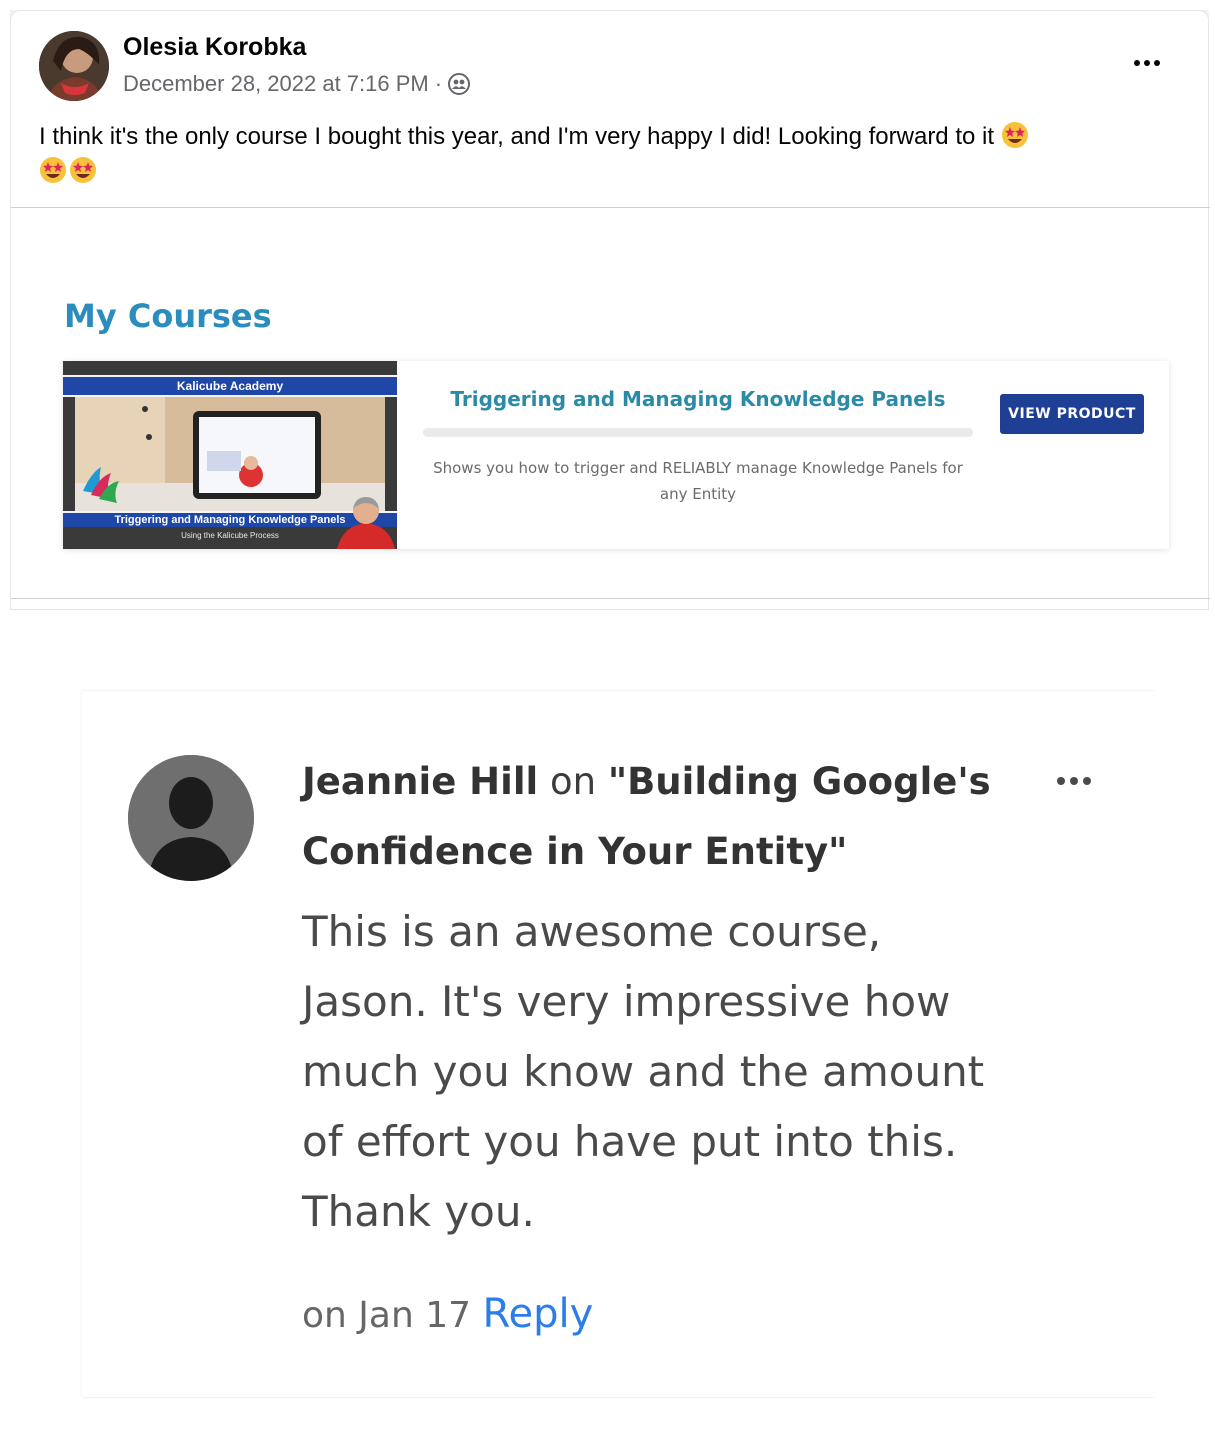  I want to click on presenter-photo, so click(366, 523).